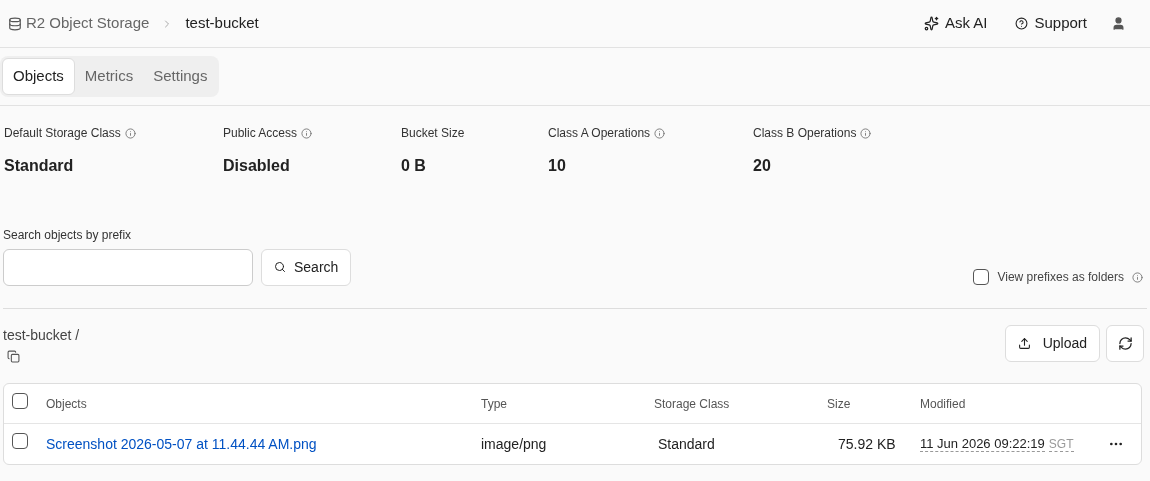 The width and height of the screenshot is (1150, 481). Describe the element at coordinates (88, 23) in the screenshot. I see `breadcrumb-link: R2 Object Storage` at that location.